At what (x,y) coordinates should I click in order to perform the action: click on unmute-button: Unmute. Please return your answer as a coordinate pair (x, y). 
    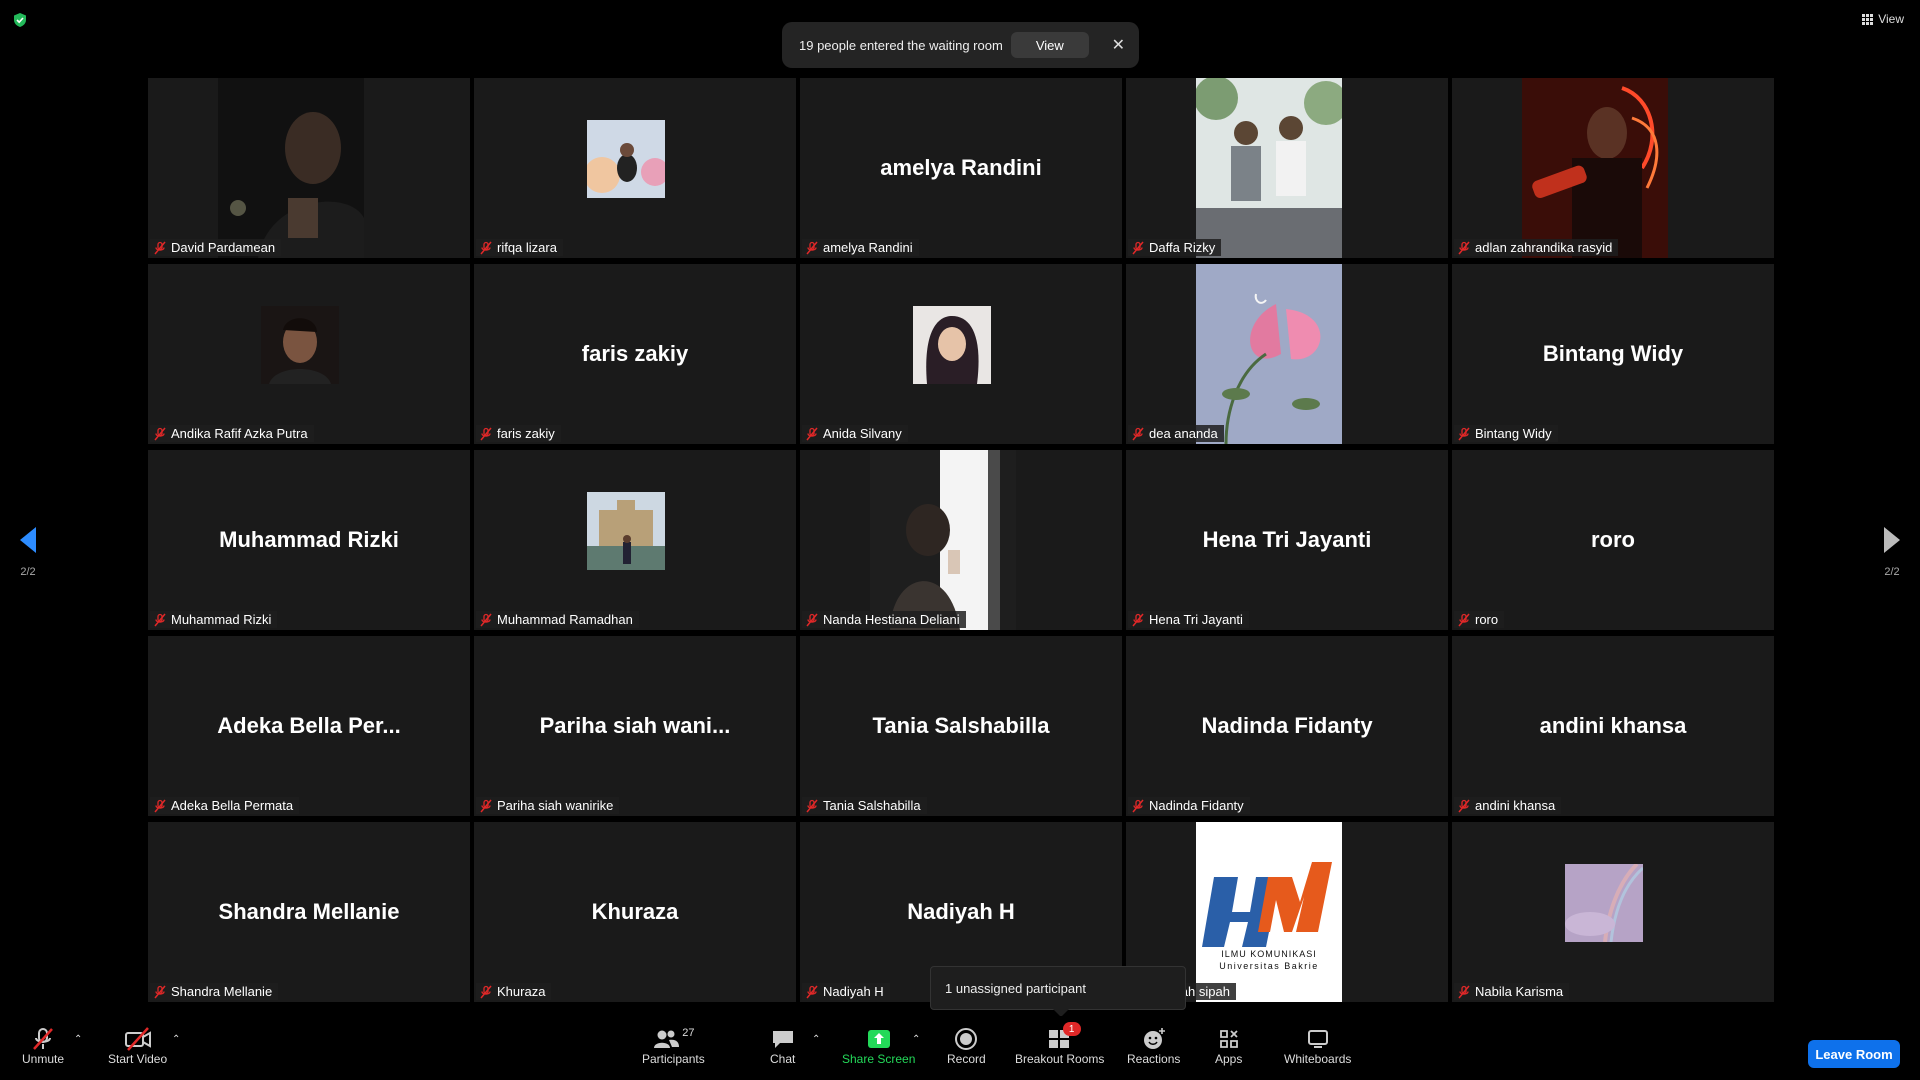
    Looking at the image, I should click on (43, 1046).